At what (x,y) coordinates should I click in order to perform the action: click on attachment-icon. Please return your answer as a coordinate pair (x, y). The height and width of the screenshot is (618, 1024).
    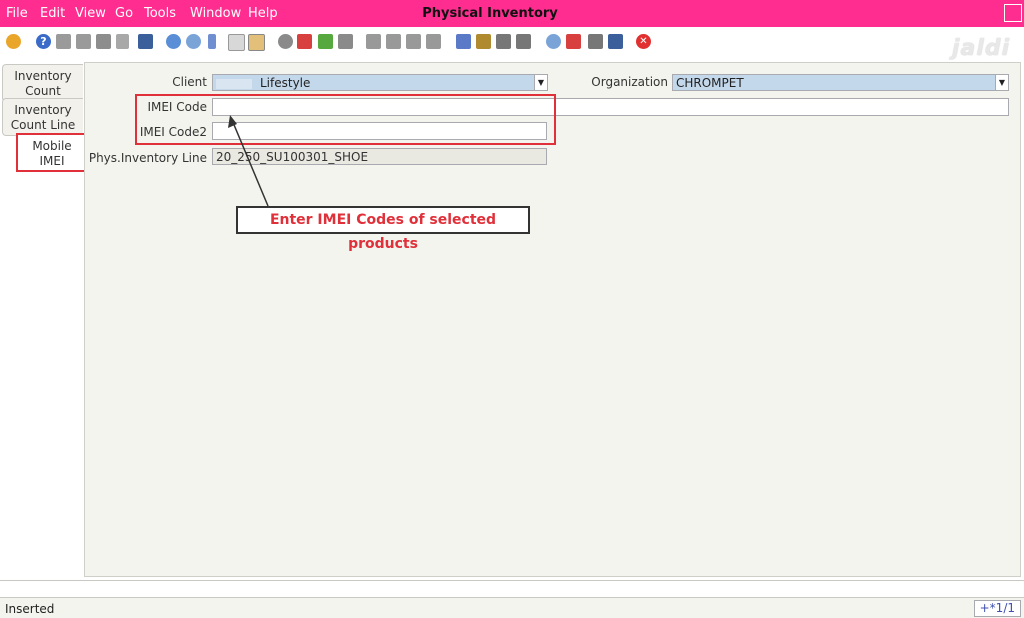
    Looking at the image, I should click on (212, 41).